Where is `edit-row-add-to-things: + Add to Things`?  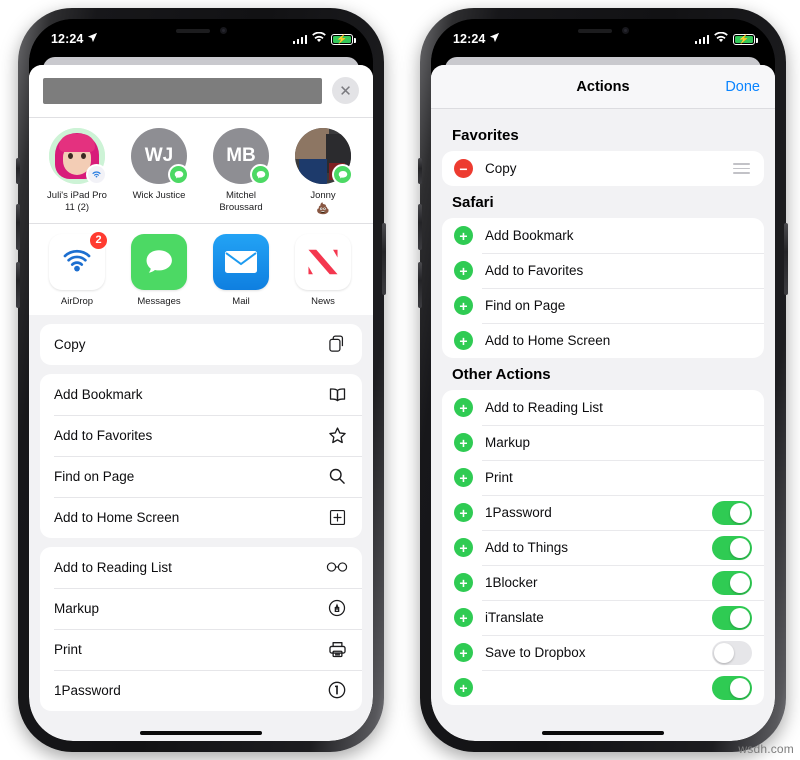
edit-row-add-to-things: + Add to Things is located at coordinates (603, 547).